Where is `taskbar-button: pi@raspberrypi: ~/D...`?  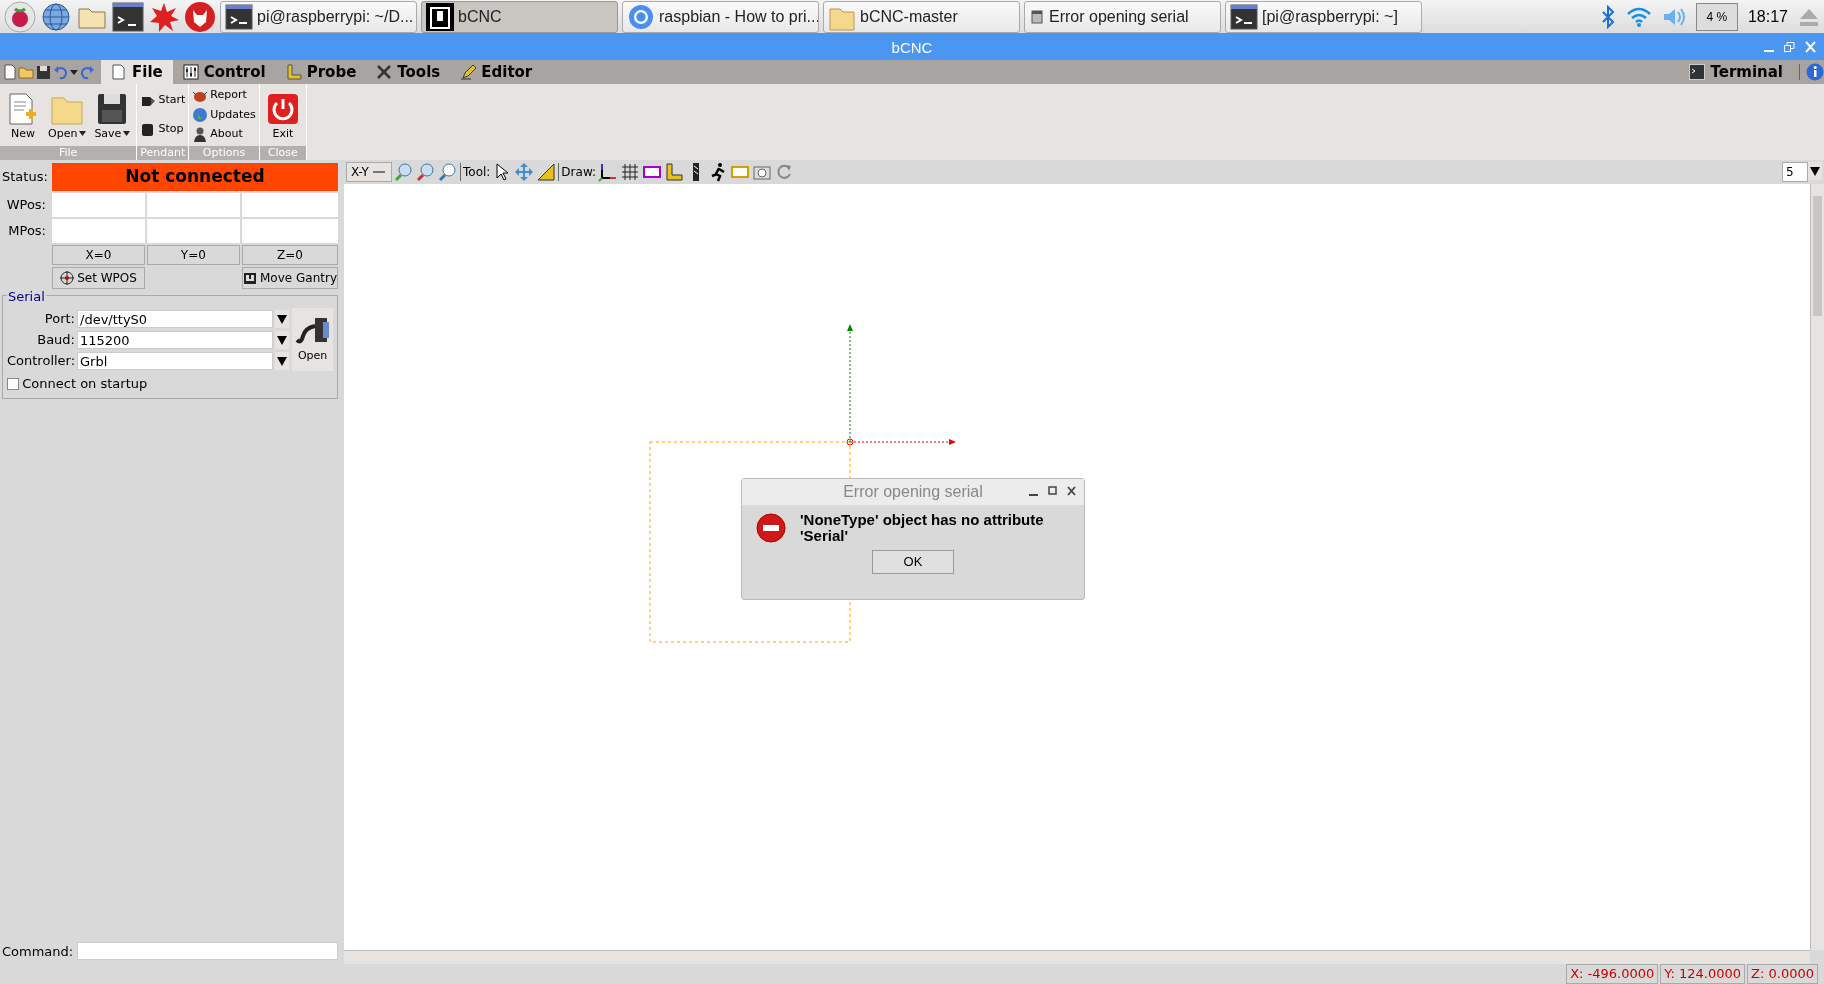
taskbar-button: pi@raspberrypi: ~/D... is located at coordinates (318, 16).